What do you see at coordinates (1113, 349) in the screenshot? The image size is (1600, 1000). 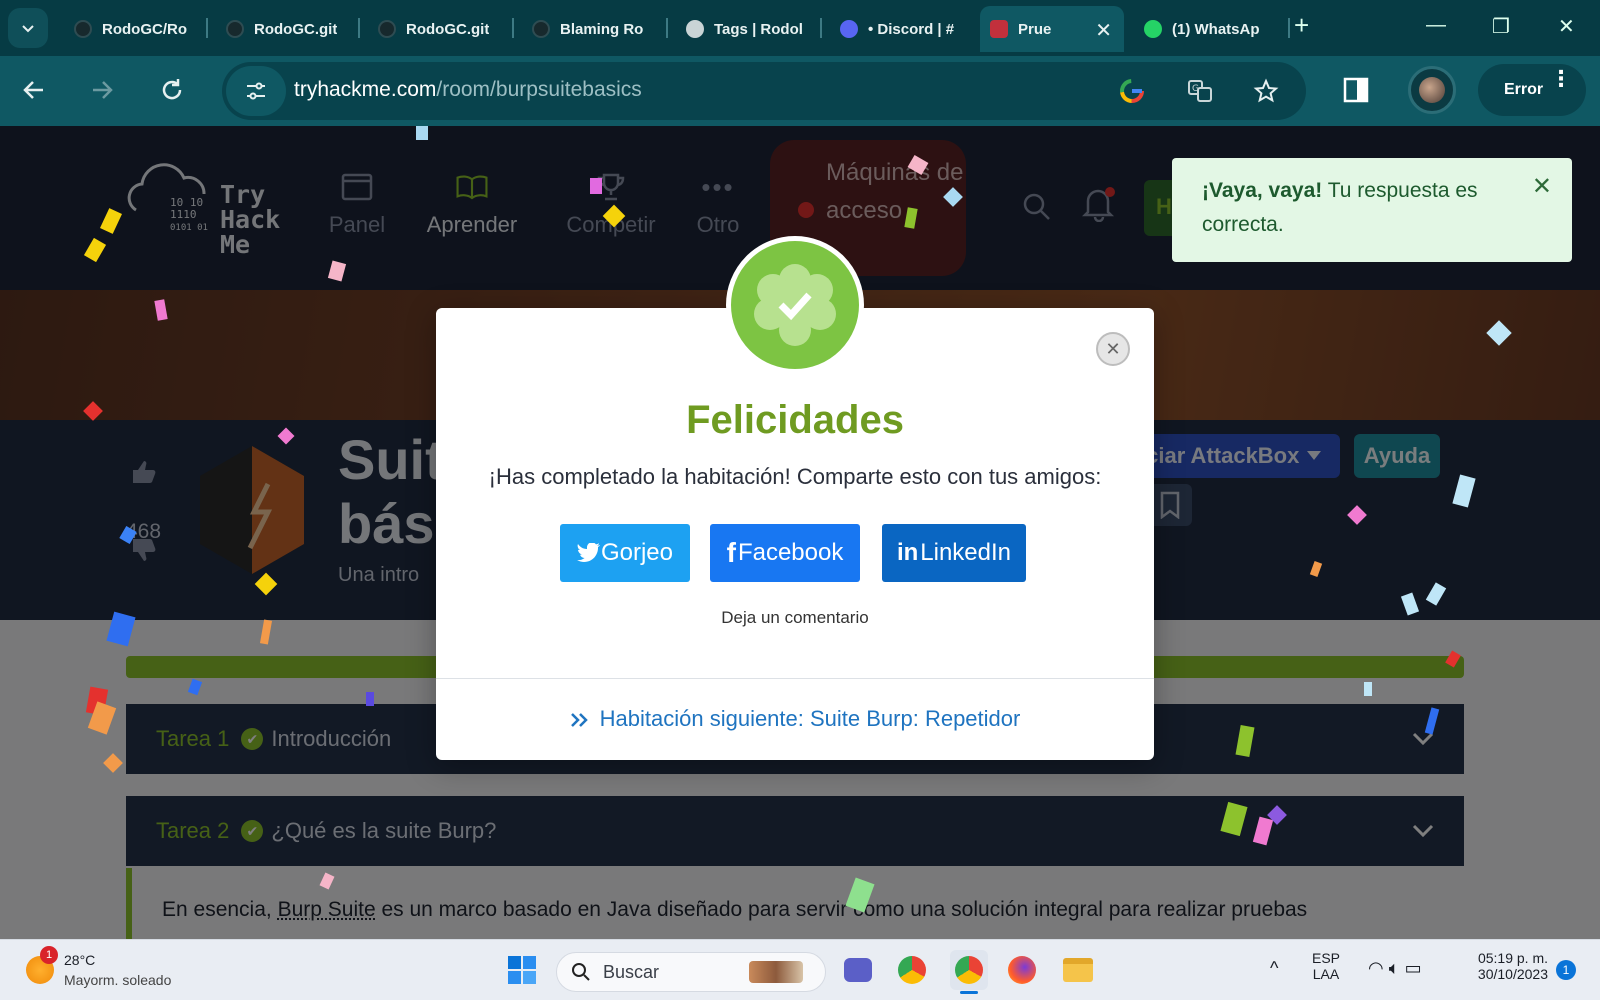 I see `close-modal-button: ✕` at bounding box center [1113, 349].